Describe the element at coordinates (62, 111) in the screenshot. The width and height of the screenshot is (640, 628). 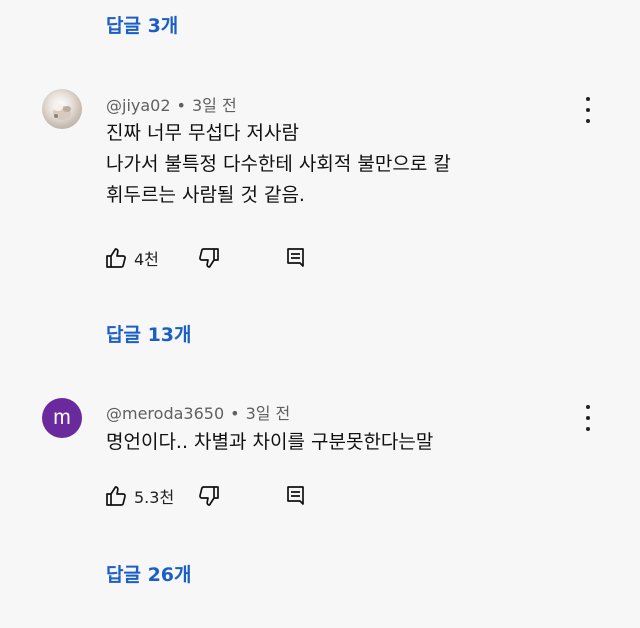
I see `photo-avatar-icon` at that location.